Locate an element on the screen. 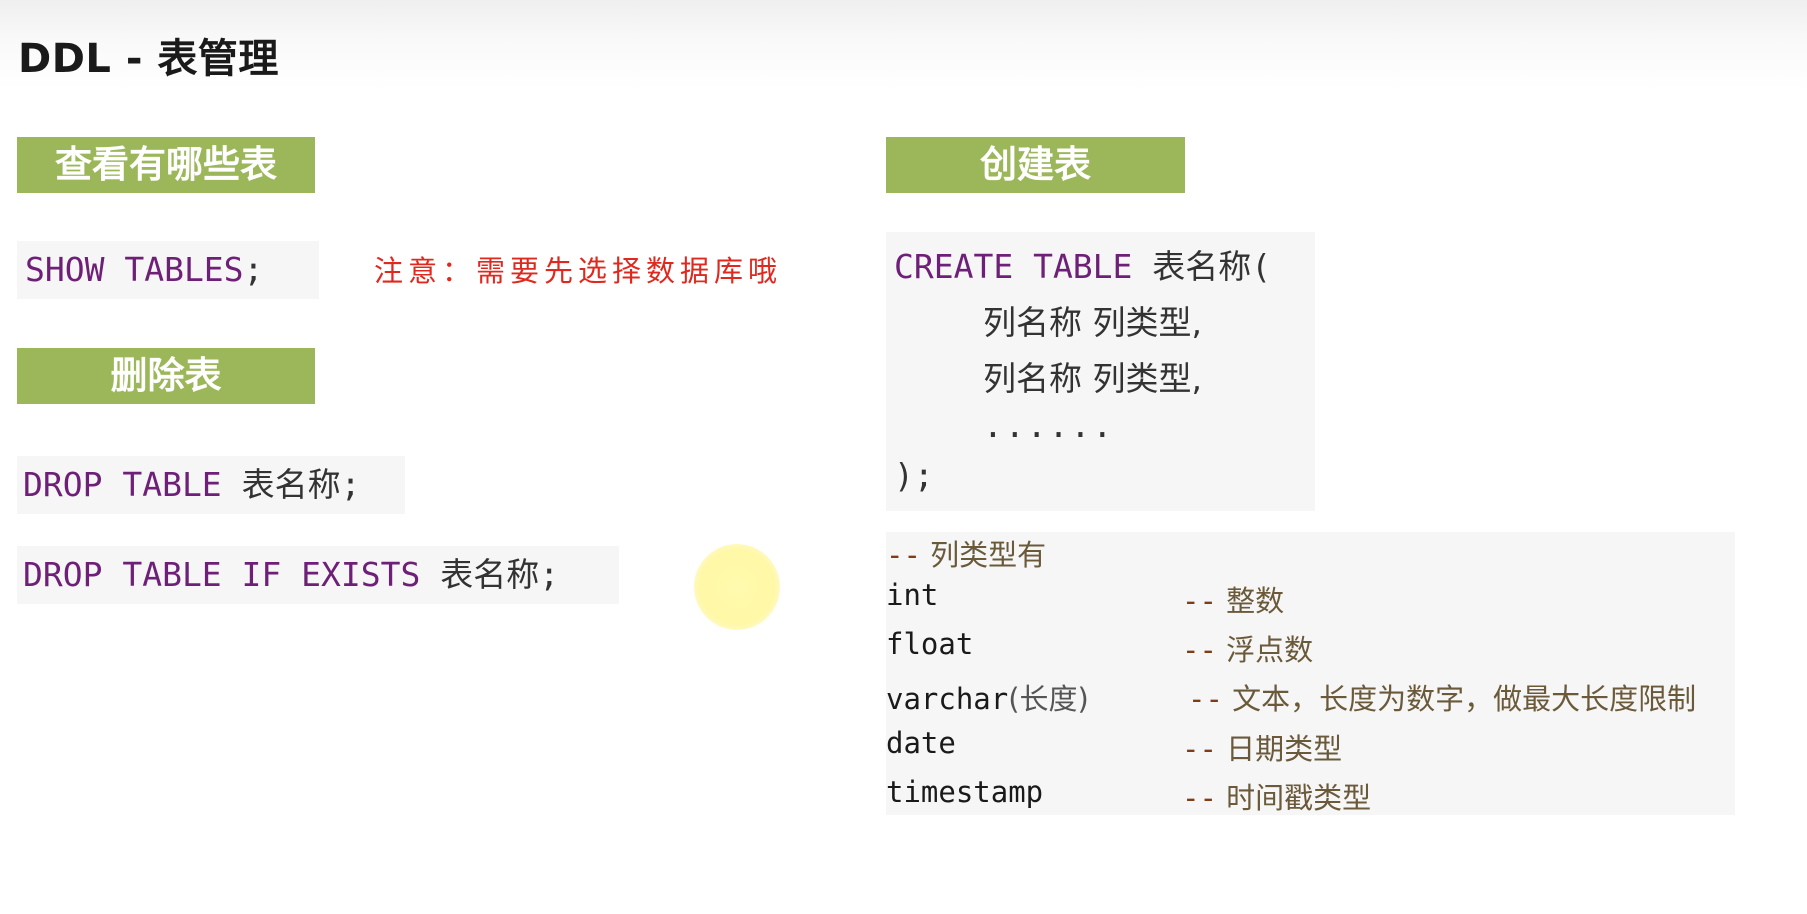 The width and height of the screenshot is (1807, 914). page-title: DDL - 表管理 is located at coordinates (148, 59).